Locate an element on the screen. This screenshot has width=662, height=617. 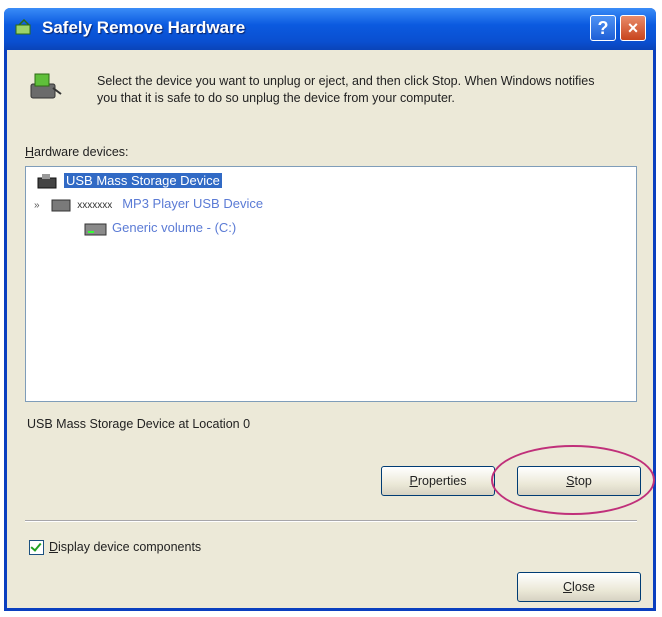
device-prefix: xxxxxxx is located at coordinates (95, 205).